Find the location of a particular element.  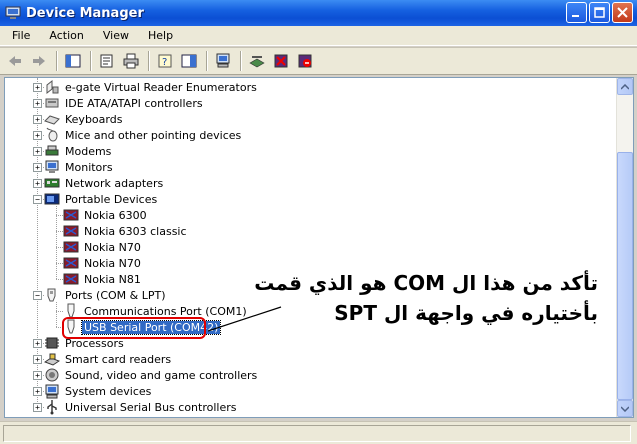

maximize-button is located at coordinates (599, 12).